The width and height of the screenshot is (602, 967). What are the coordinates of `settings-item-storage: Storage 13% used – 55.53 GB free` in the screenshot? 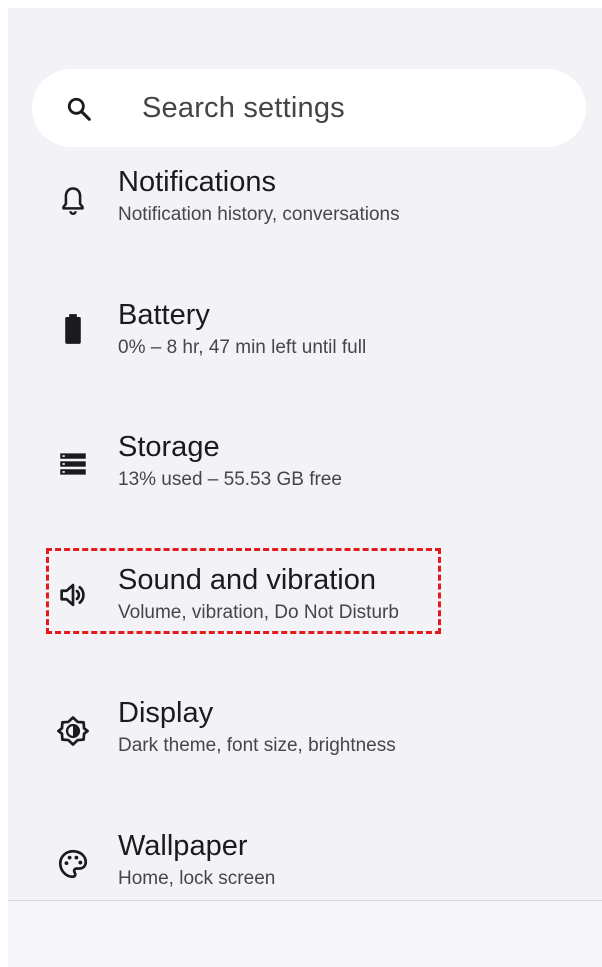 It's located at (305, 476).